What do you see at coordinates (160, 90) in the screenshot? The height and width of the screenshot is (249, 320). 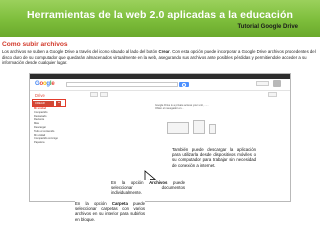 I see `divider` at bounding box center [160, 90].